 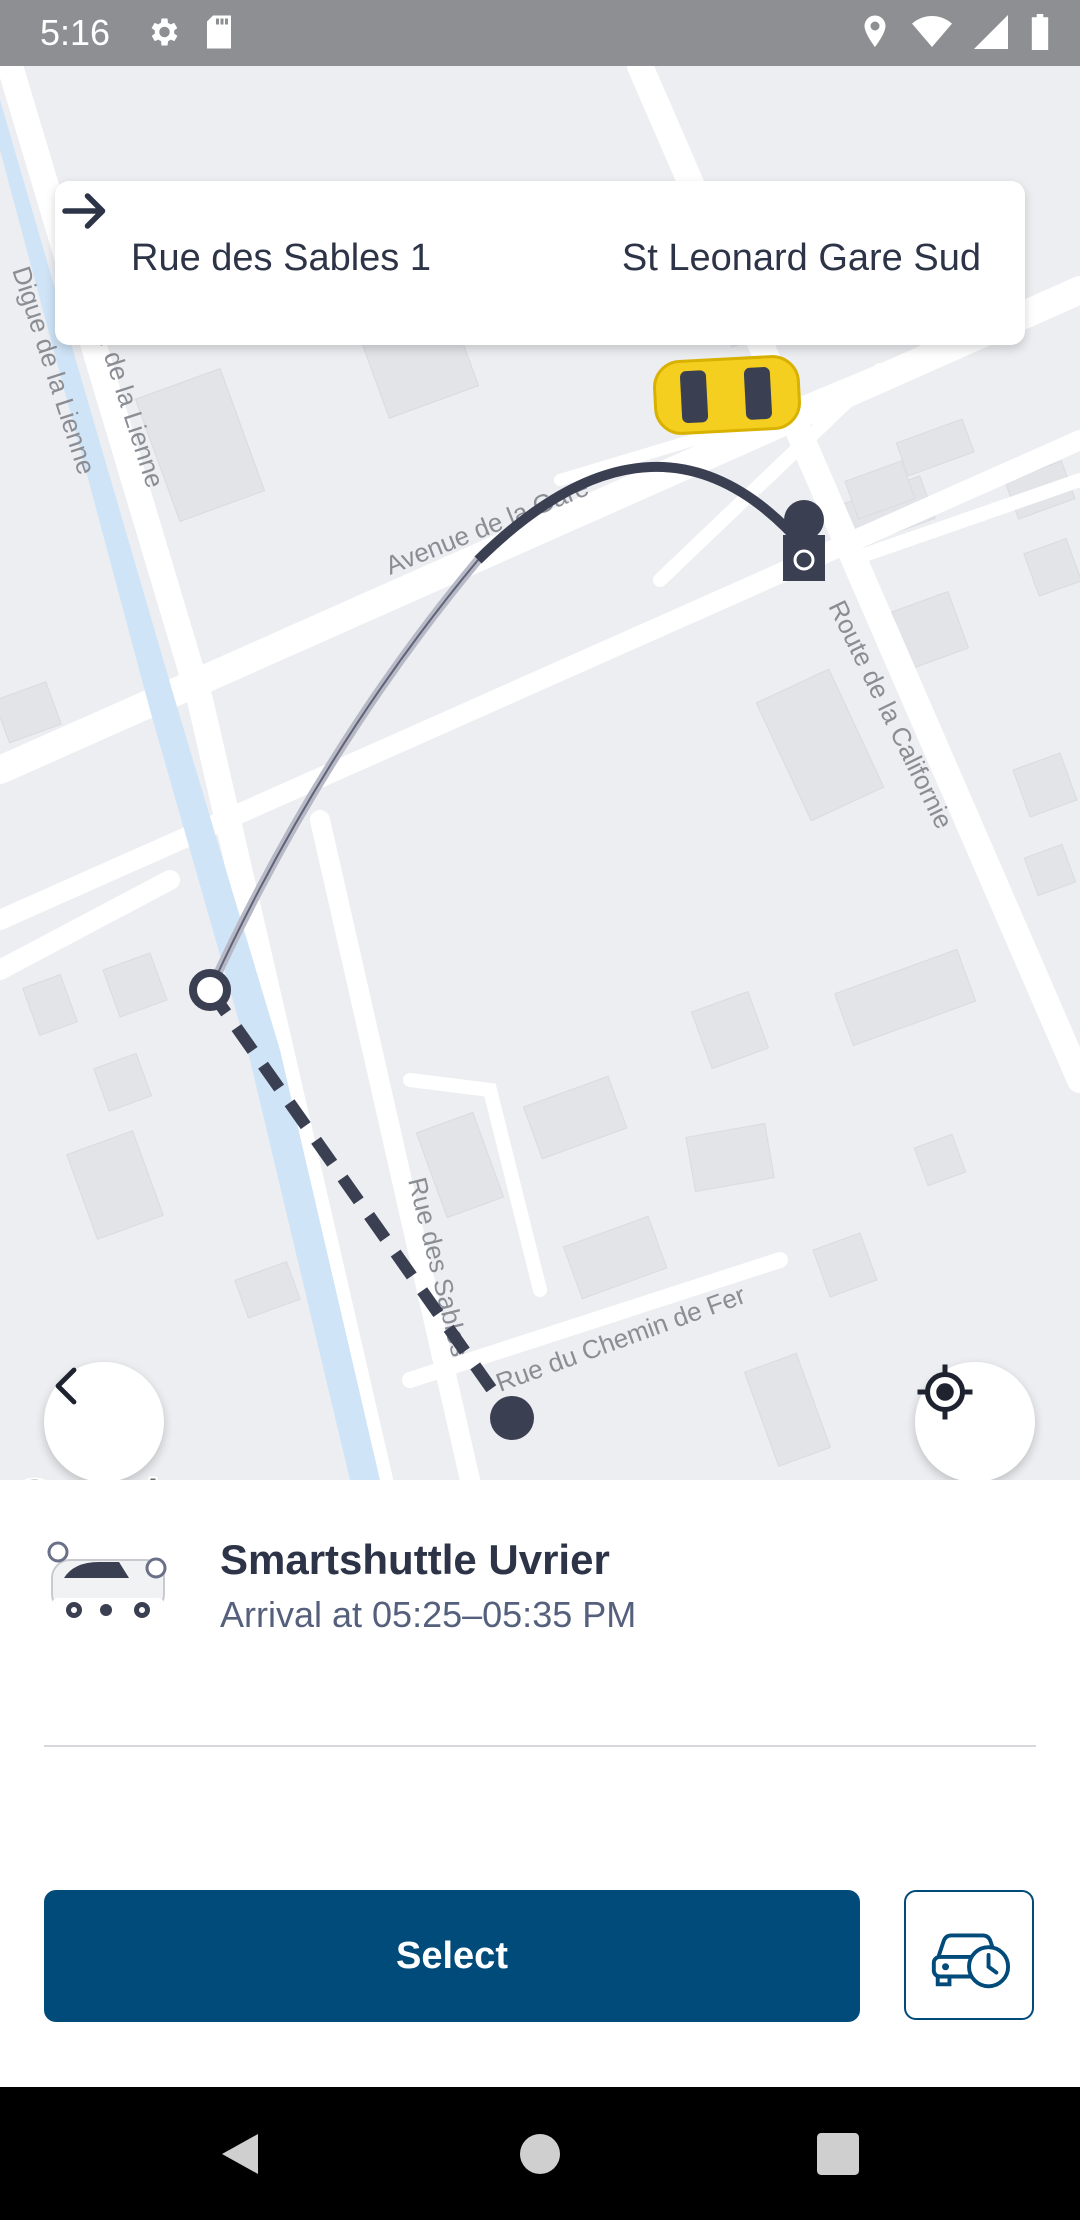 I want to click on settings-icon, so click(x=164, y=32).